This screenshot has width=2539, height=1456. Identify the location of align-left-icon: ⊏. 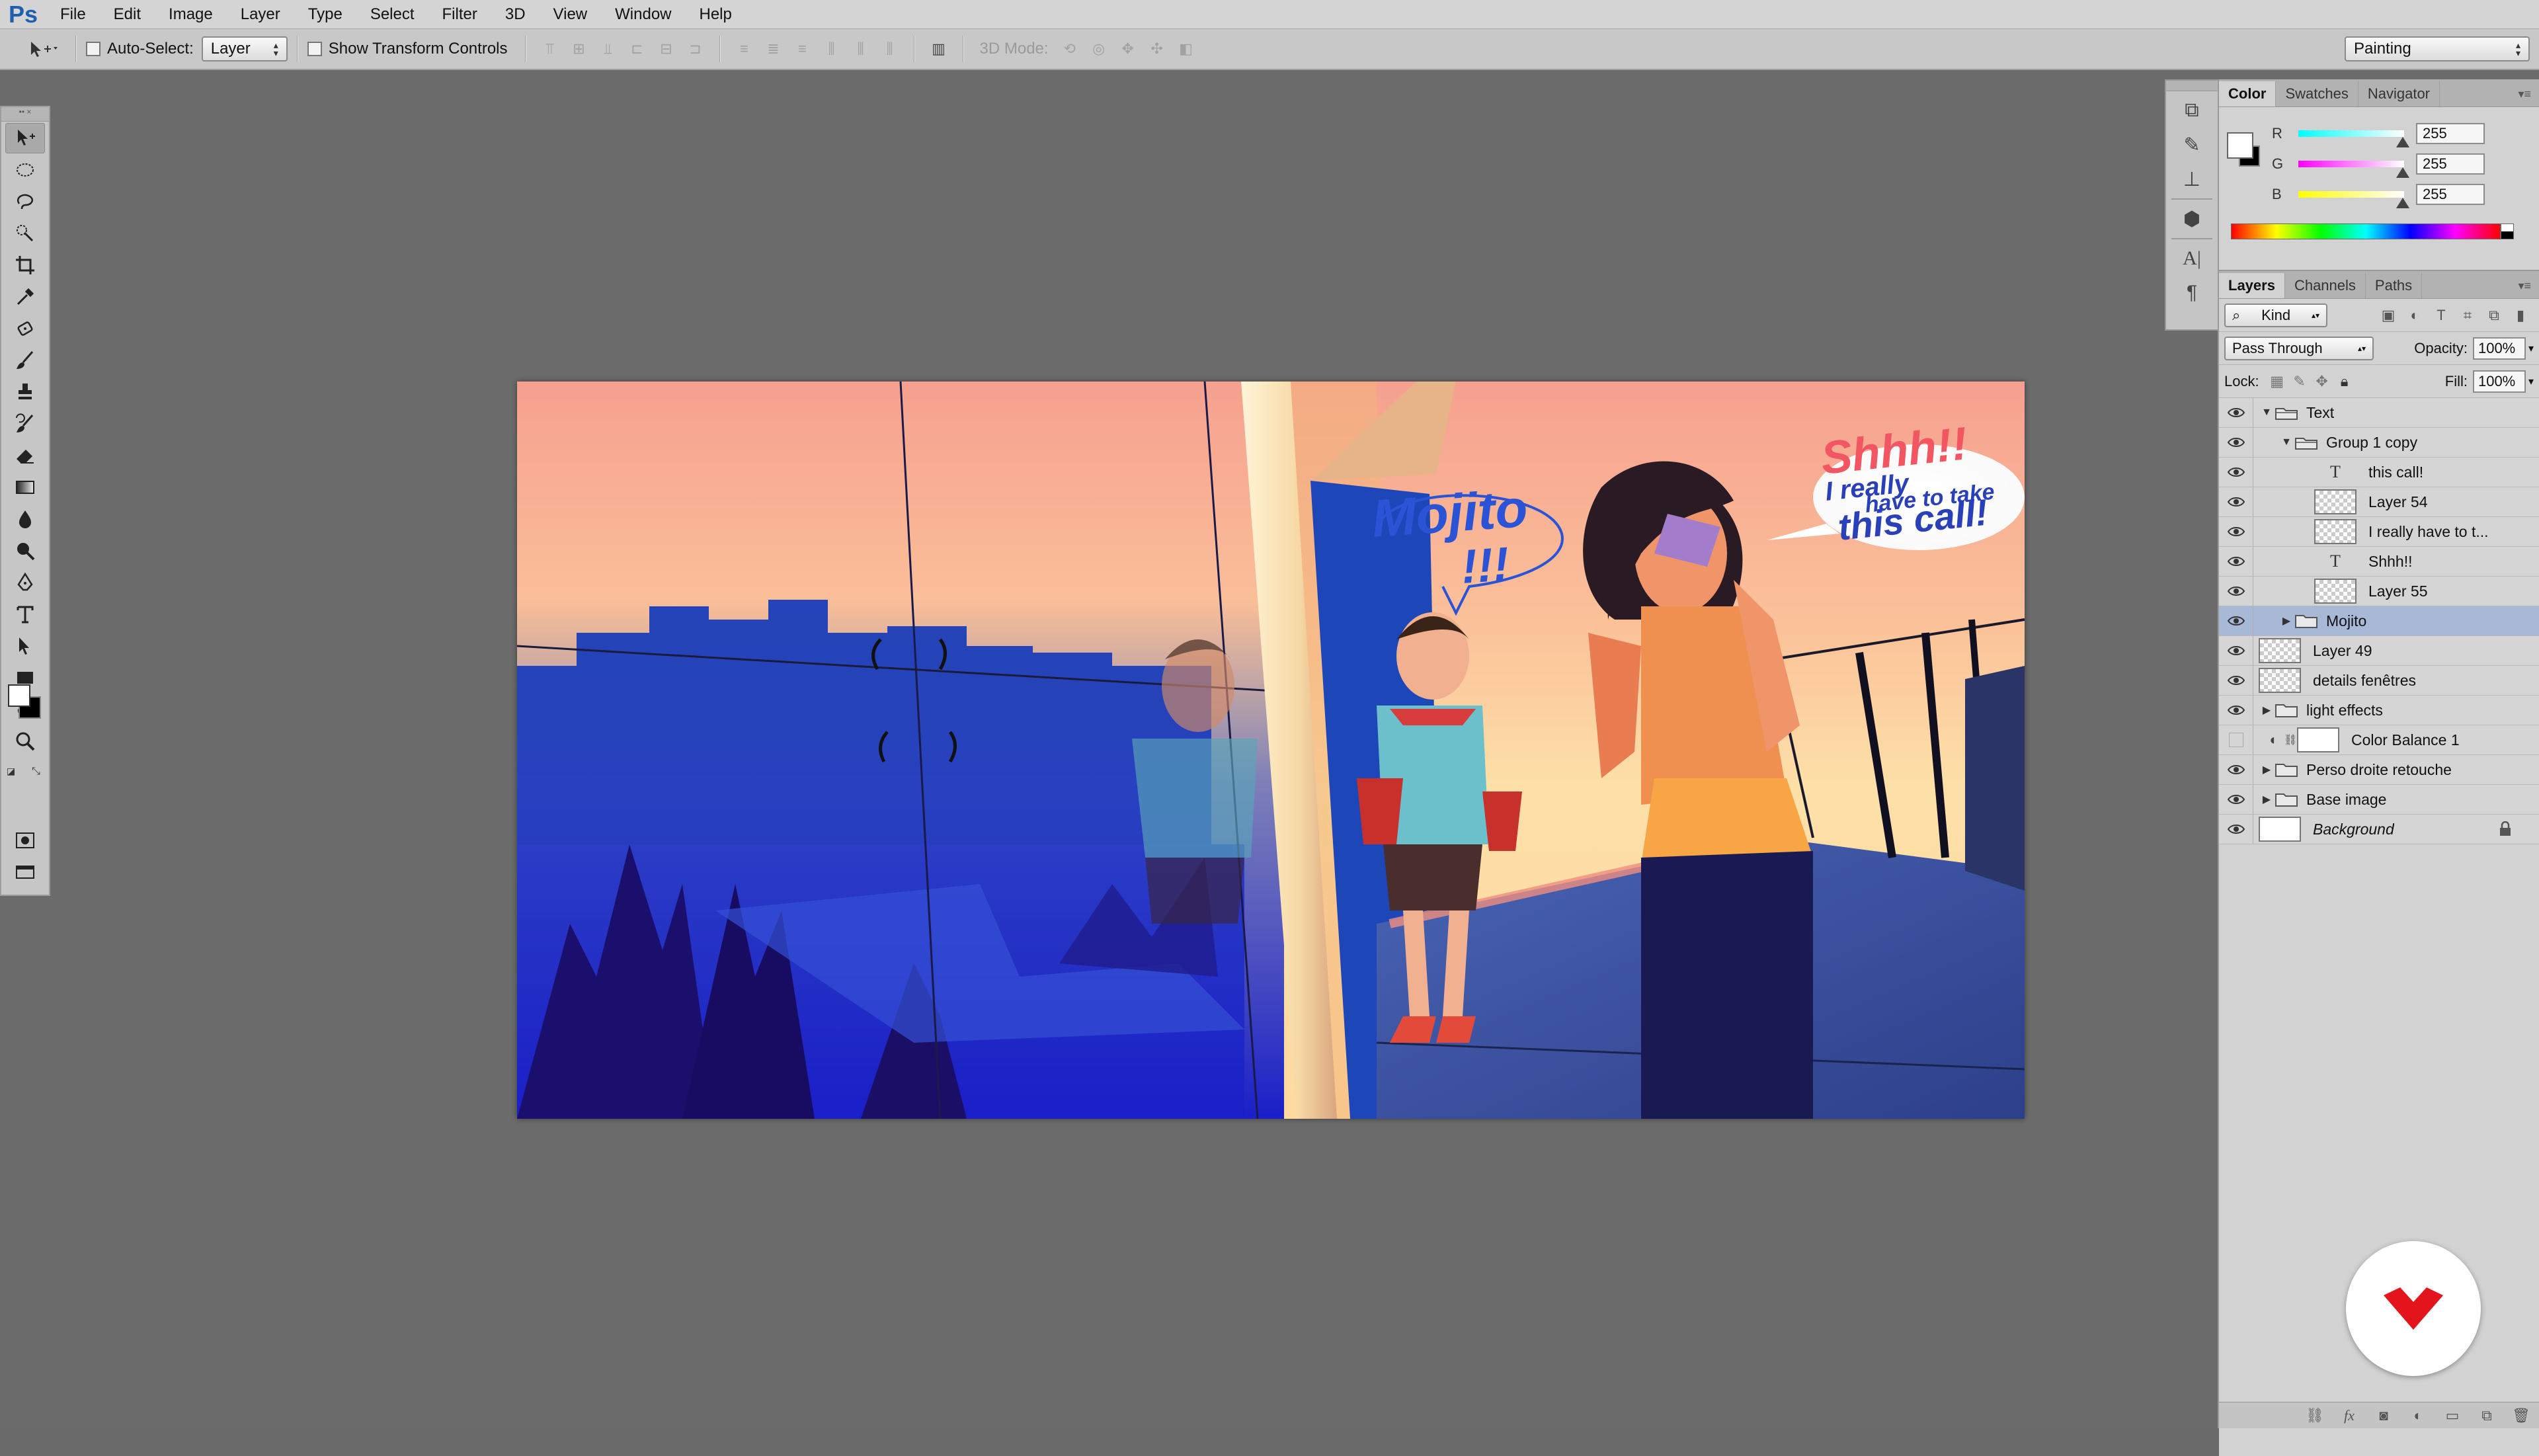
(637, 49).